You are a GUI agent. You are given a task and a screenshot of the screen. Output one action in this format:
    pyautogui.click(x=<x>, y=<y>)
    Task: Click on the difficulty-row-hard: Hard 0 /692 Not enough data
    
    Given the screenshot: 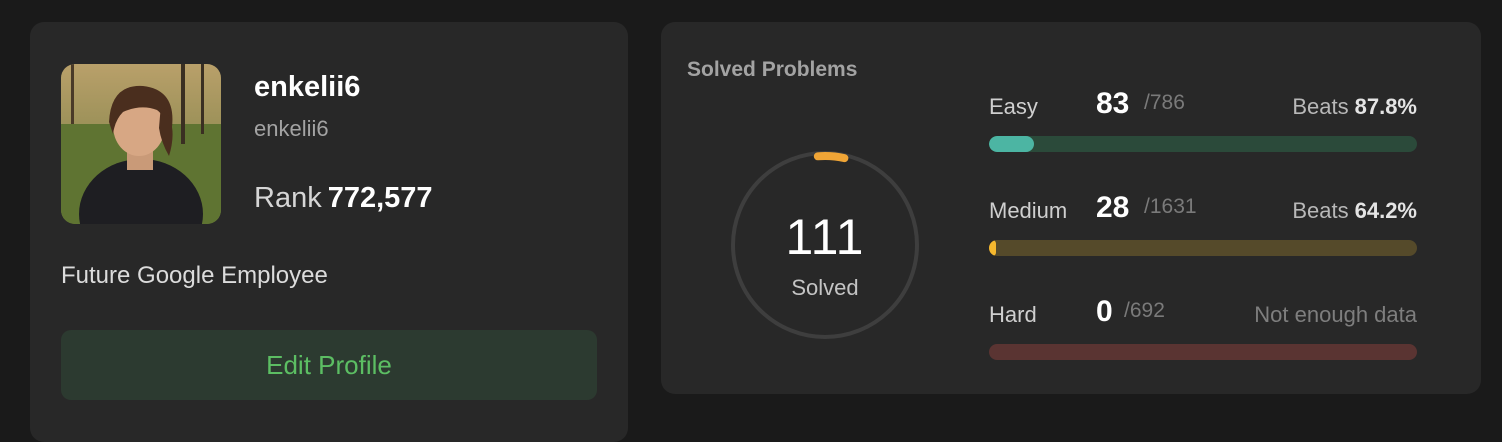 What is the action you would take?
    pyautogui.click(x=1203, y=328)
    